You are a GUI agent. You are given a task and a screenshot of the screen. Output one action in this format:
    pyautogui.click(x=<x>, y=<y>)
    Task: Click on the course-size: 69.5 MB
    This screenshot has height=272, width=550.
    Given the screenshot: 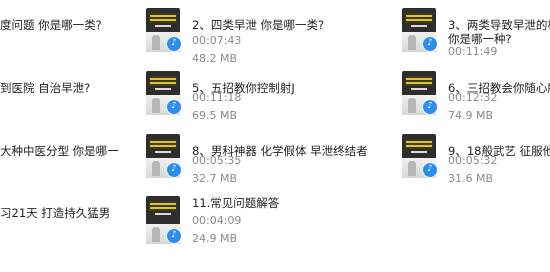 What is the action you would take?
    pyautogui.click(x=215, y=115)
    